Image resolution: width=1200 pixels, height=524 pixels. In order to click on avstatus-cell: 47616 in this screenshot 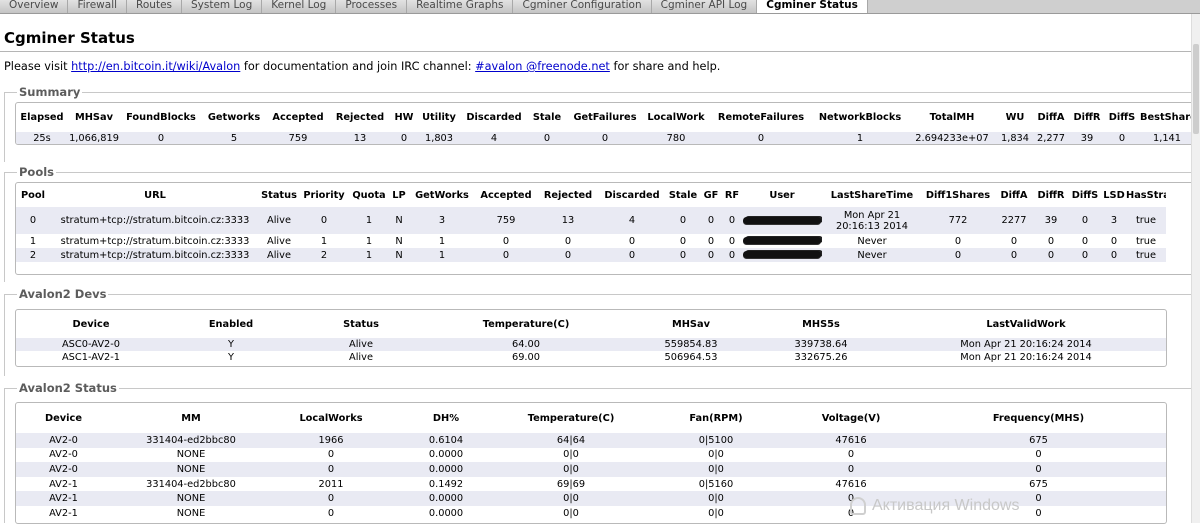, I will do `click(851, 440)`.